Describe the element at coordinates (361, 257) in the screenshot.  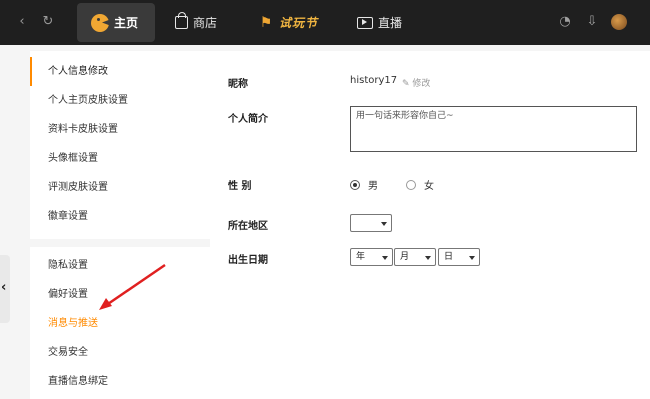
I see `birth-year-value: 年` at that location.